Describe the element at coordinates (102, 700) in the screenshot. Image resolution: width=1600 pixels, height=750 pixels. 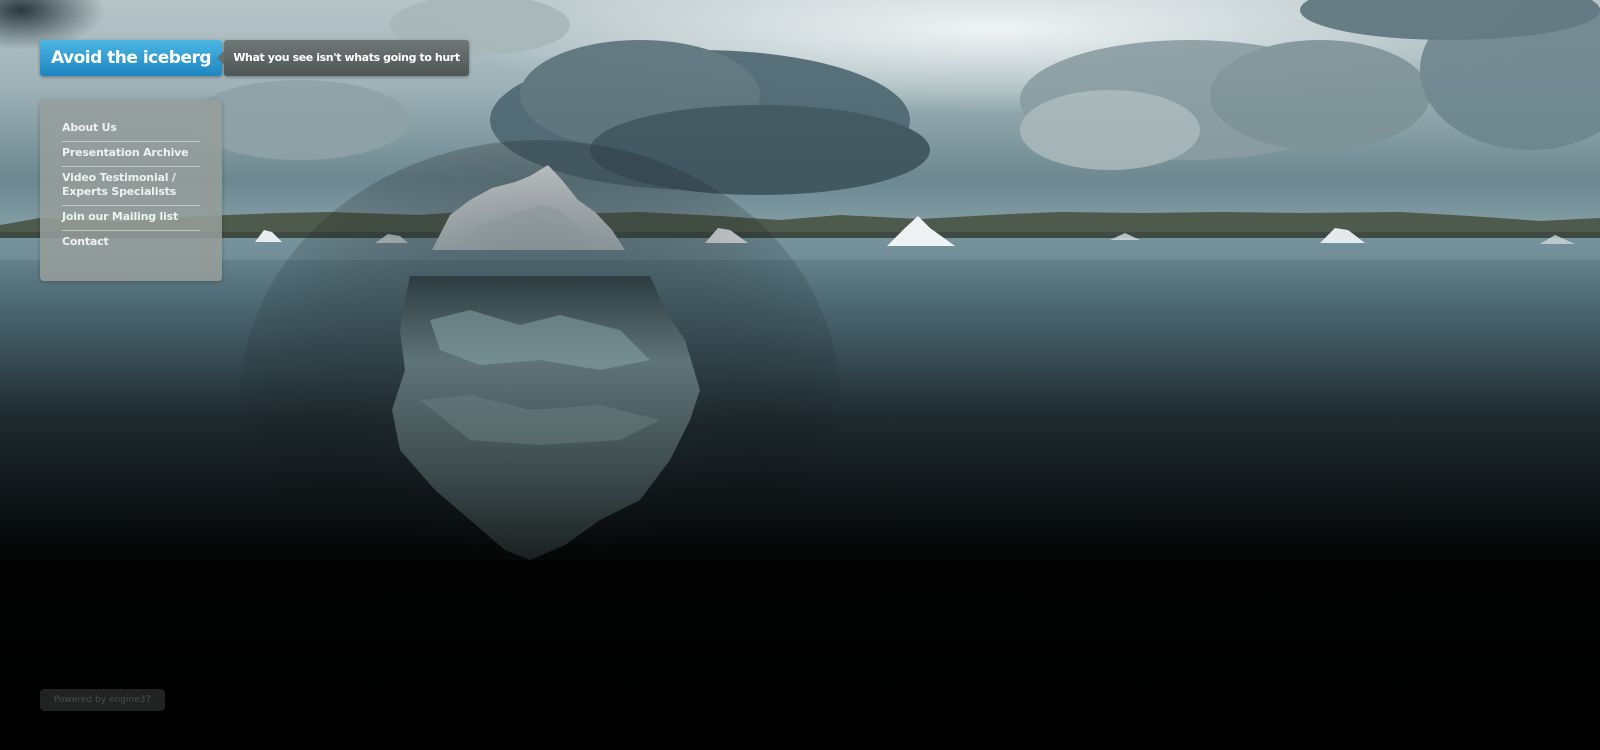
I see `powered-by-link: Powered by engine37` at that location.